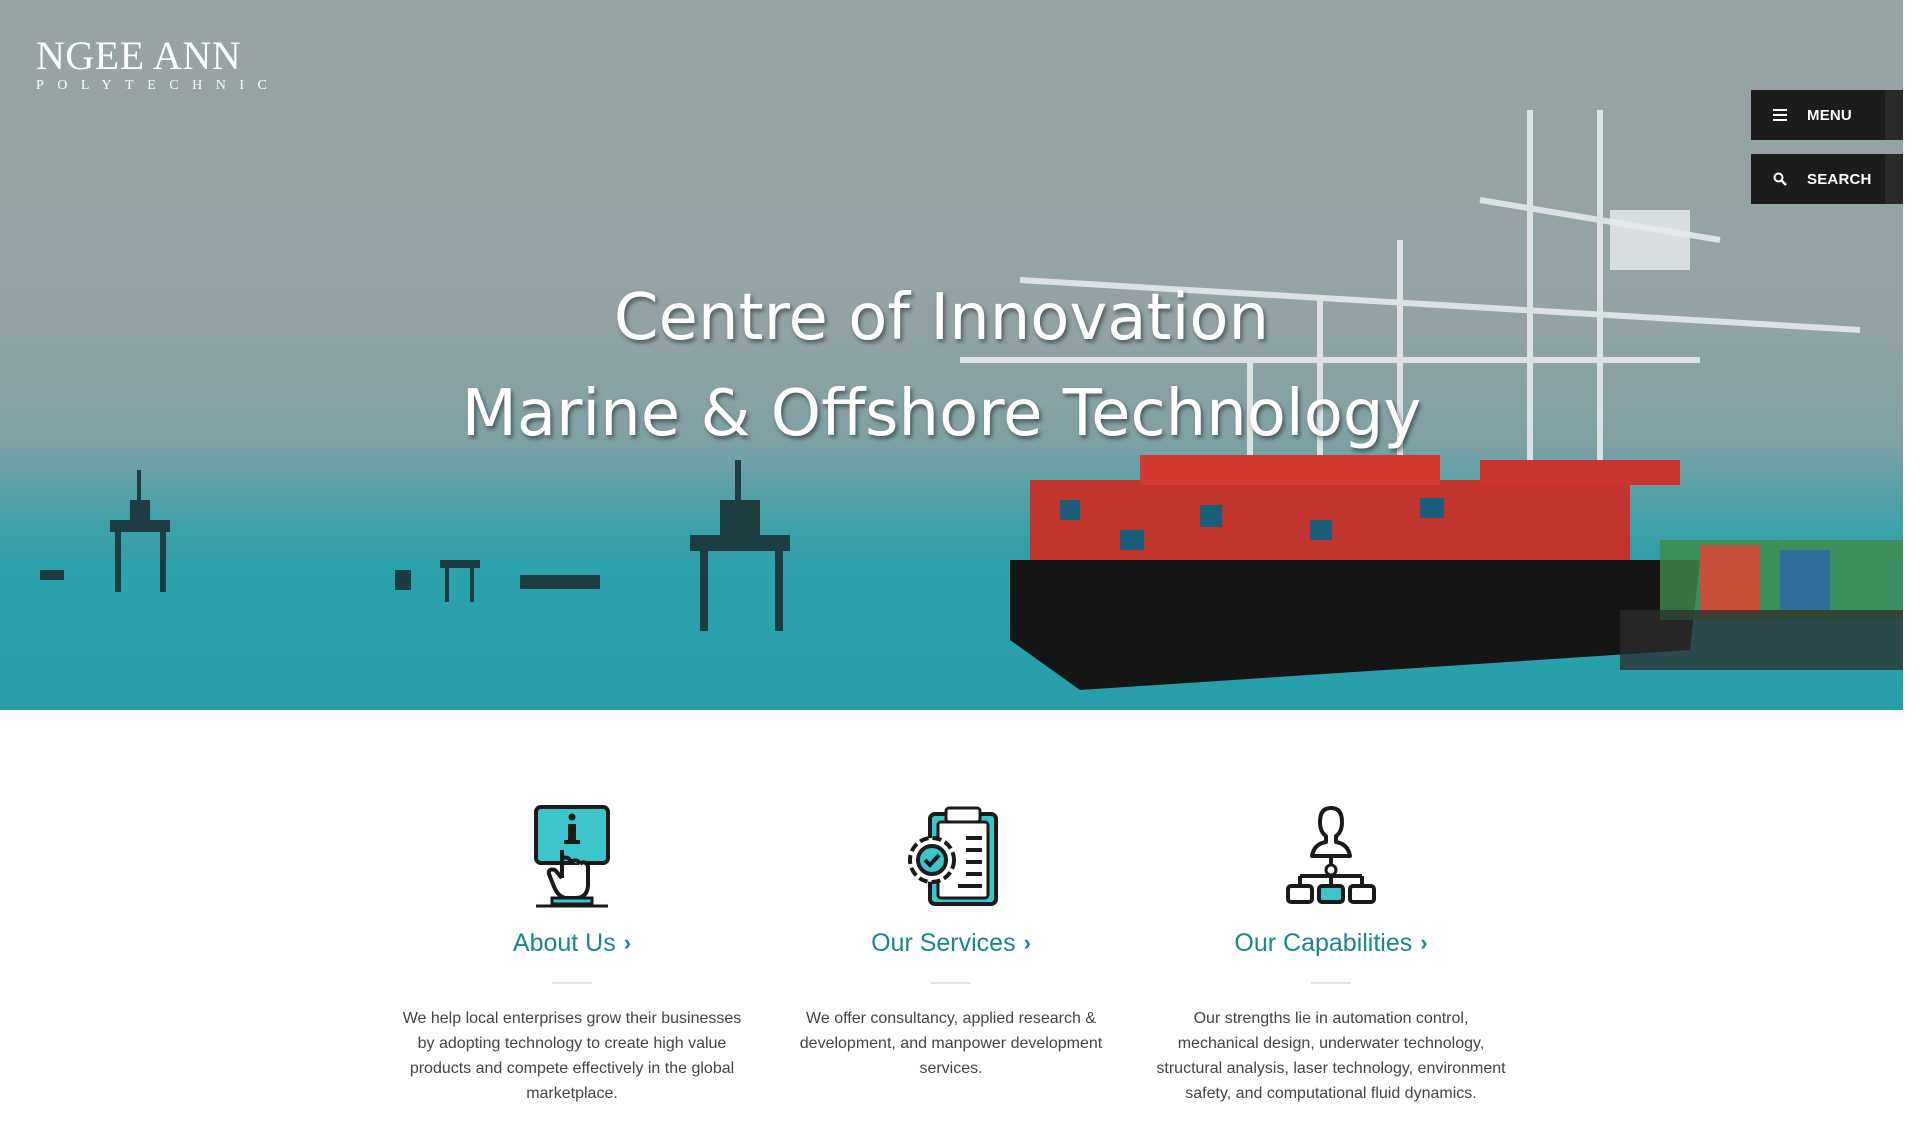 The width and height of the screenshot is (1920, 1132). I want to click on our-services-link: Our Services ›, so click(951, 943).